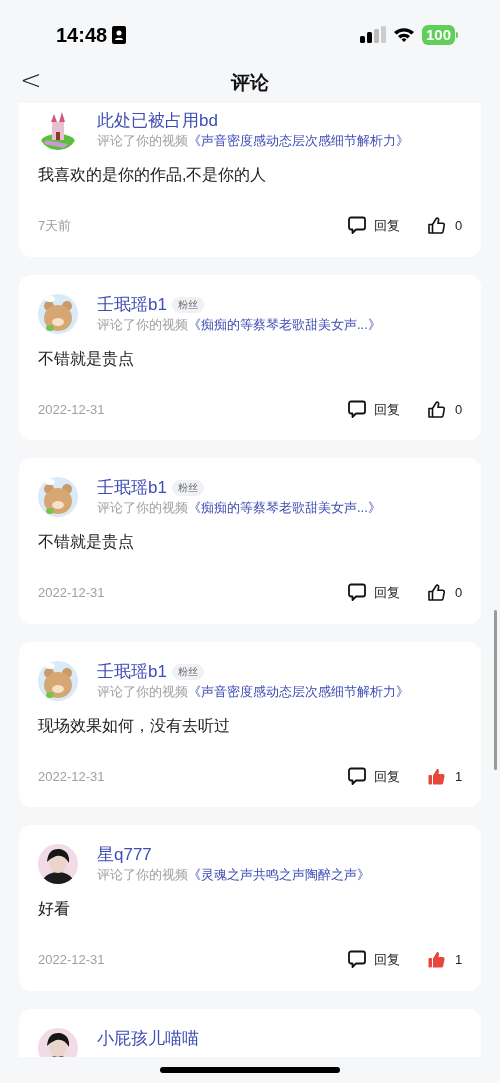 The width and height of the screenshot is (500, 1083). Describe the element at coordinates (31, 80) in the screenshot. I see `back-button: <` at that location.